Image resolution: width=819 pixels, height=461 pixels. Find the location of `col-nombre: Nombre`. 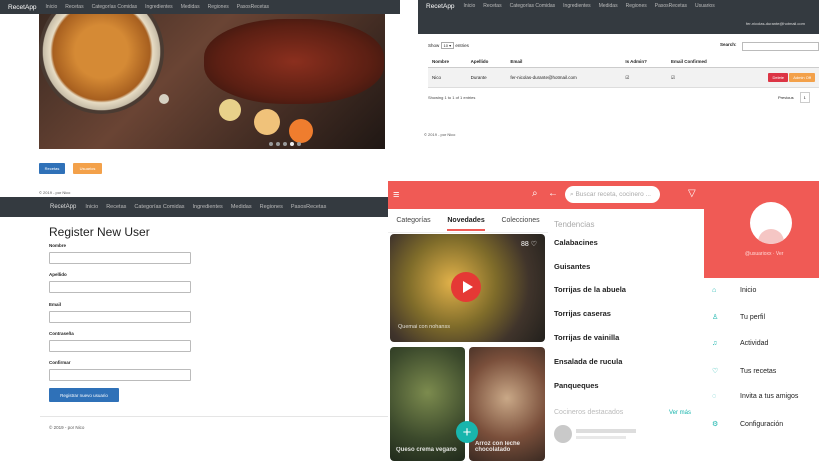

col-nombre: Nombre is located at coordinates (447, 62).